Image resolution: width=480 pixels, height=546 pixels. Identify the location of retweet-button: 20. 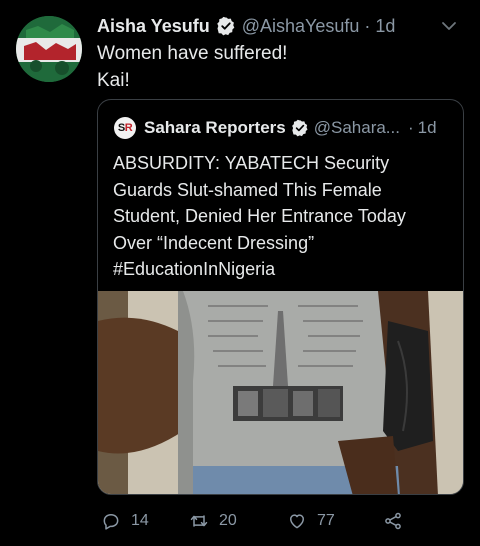
(213, 521).